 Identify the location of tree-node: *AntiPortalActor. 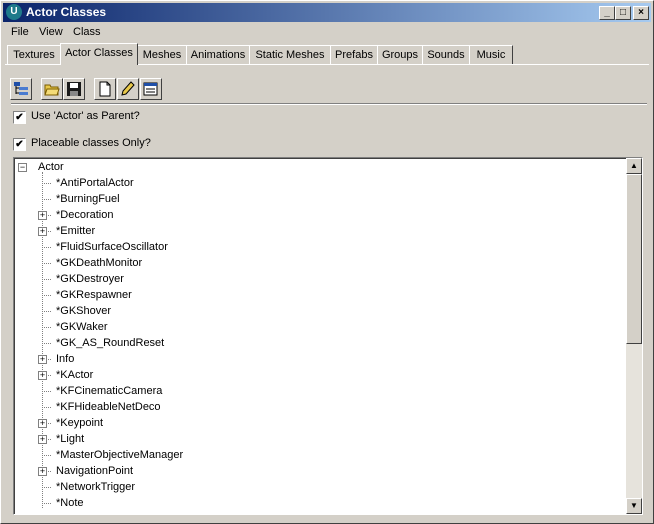
(95, 183).